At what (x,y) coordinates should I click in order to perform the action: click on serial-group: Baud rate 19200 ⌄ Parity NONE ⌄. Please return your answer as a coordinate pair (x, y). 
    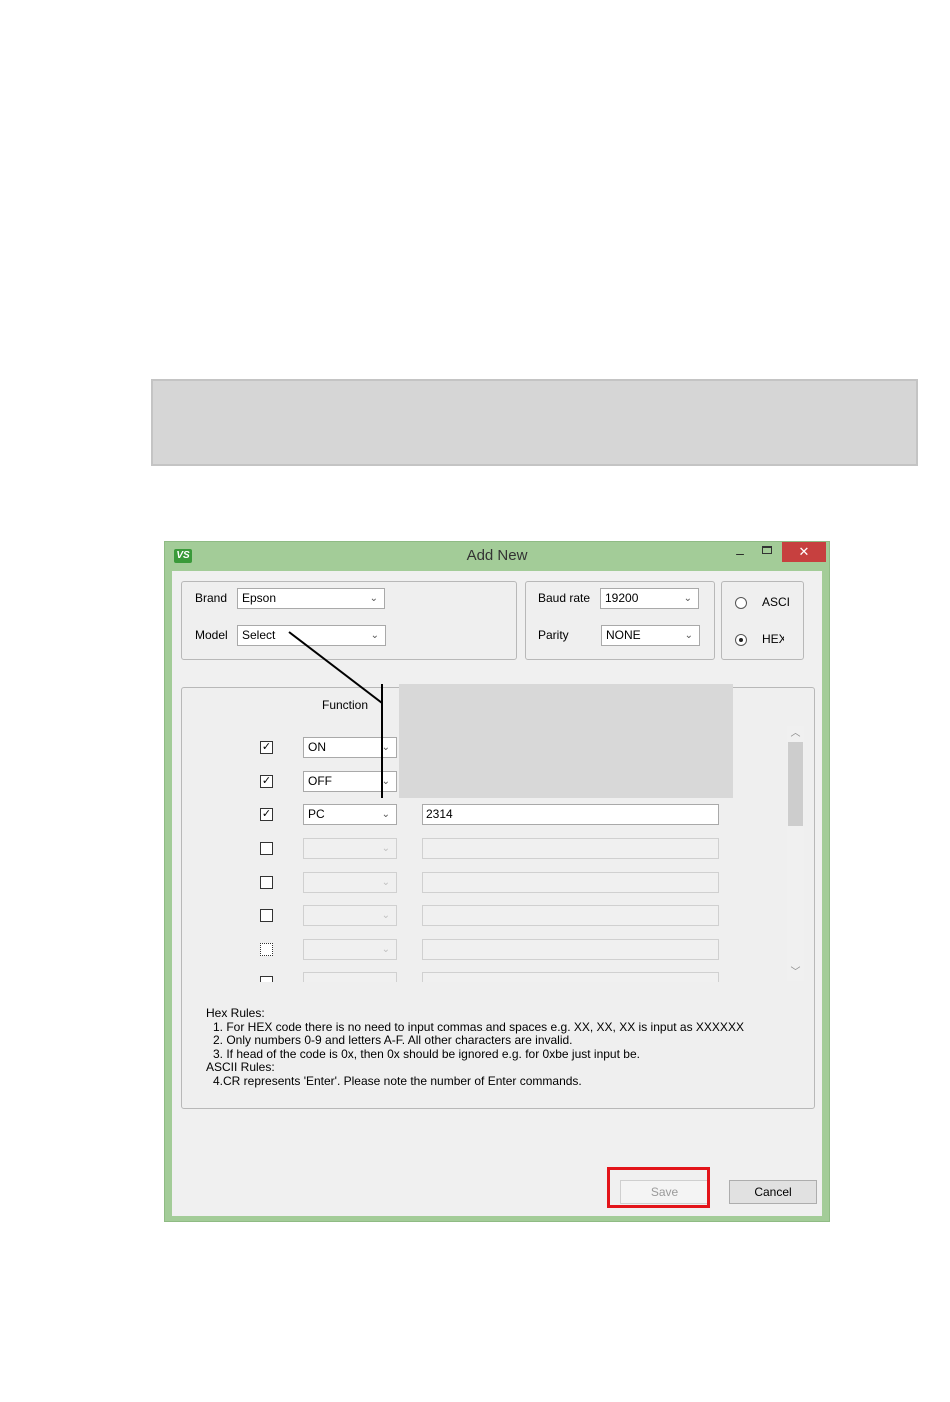
    Looking at the image, I should click on (620, 620).